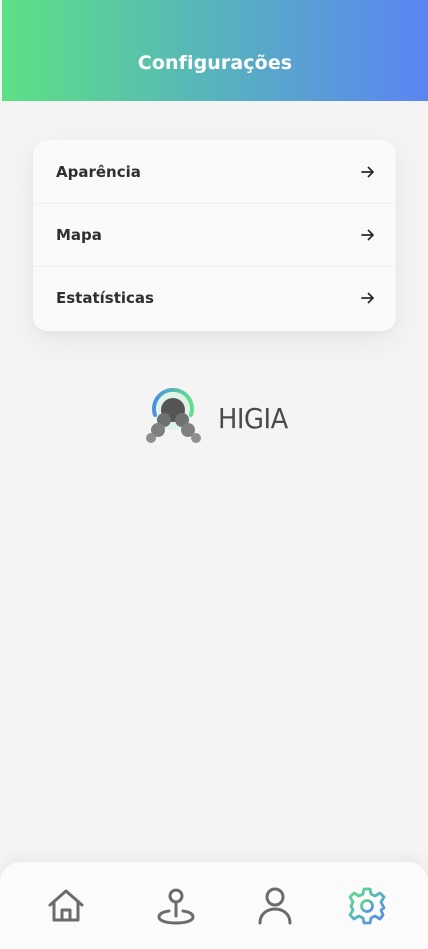 The height and width of the screenshot is (949, 428). Describe the element at coordinates (253, 418) in the screenshot. I see `brand-name: HIGIA` at that location.